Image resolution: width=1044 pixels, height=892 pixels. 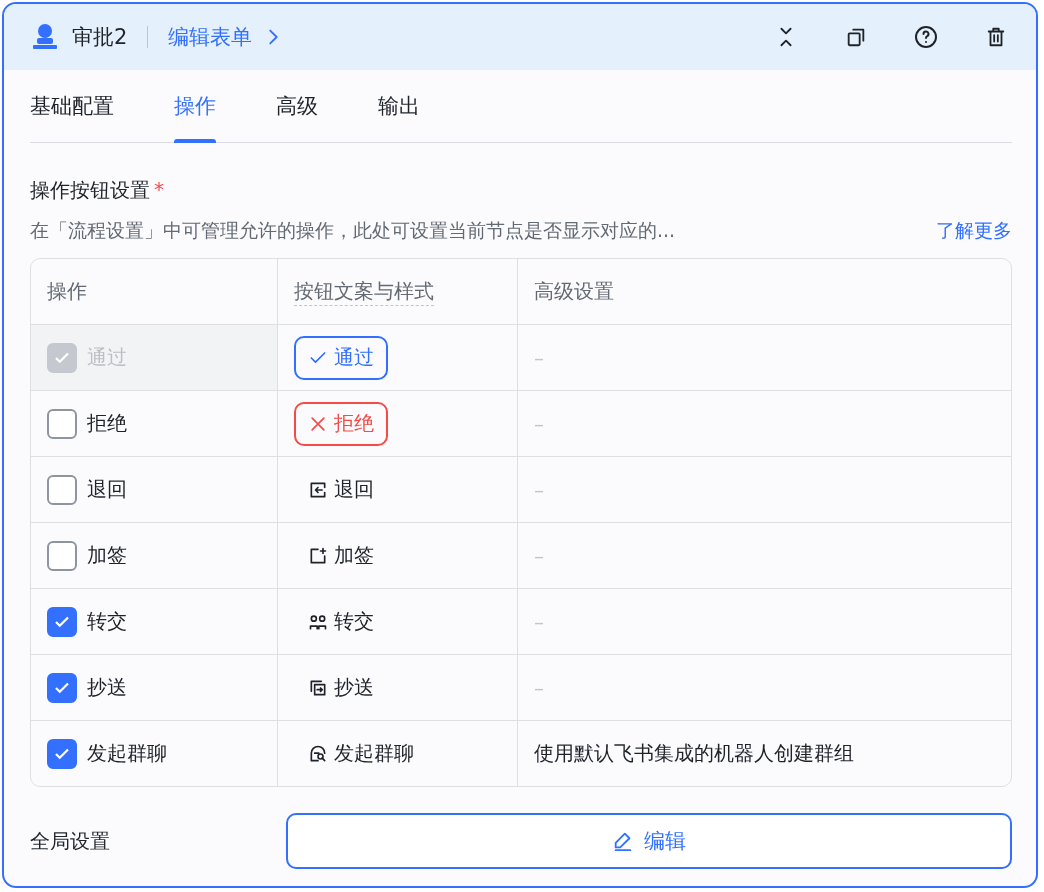 What do you see at coordinates (45, 37) in the screenshot?
I see `approver-icon` at bounding box center [45, 37].